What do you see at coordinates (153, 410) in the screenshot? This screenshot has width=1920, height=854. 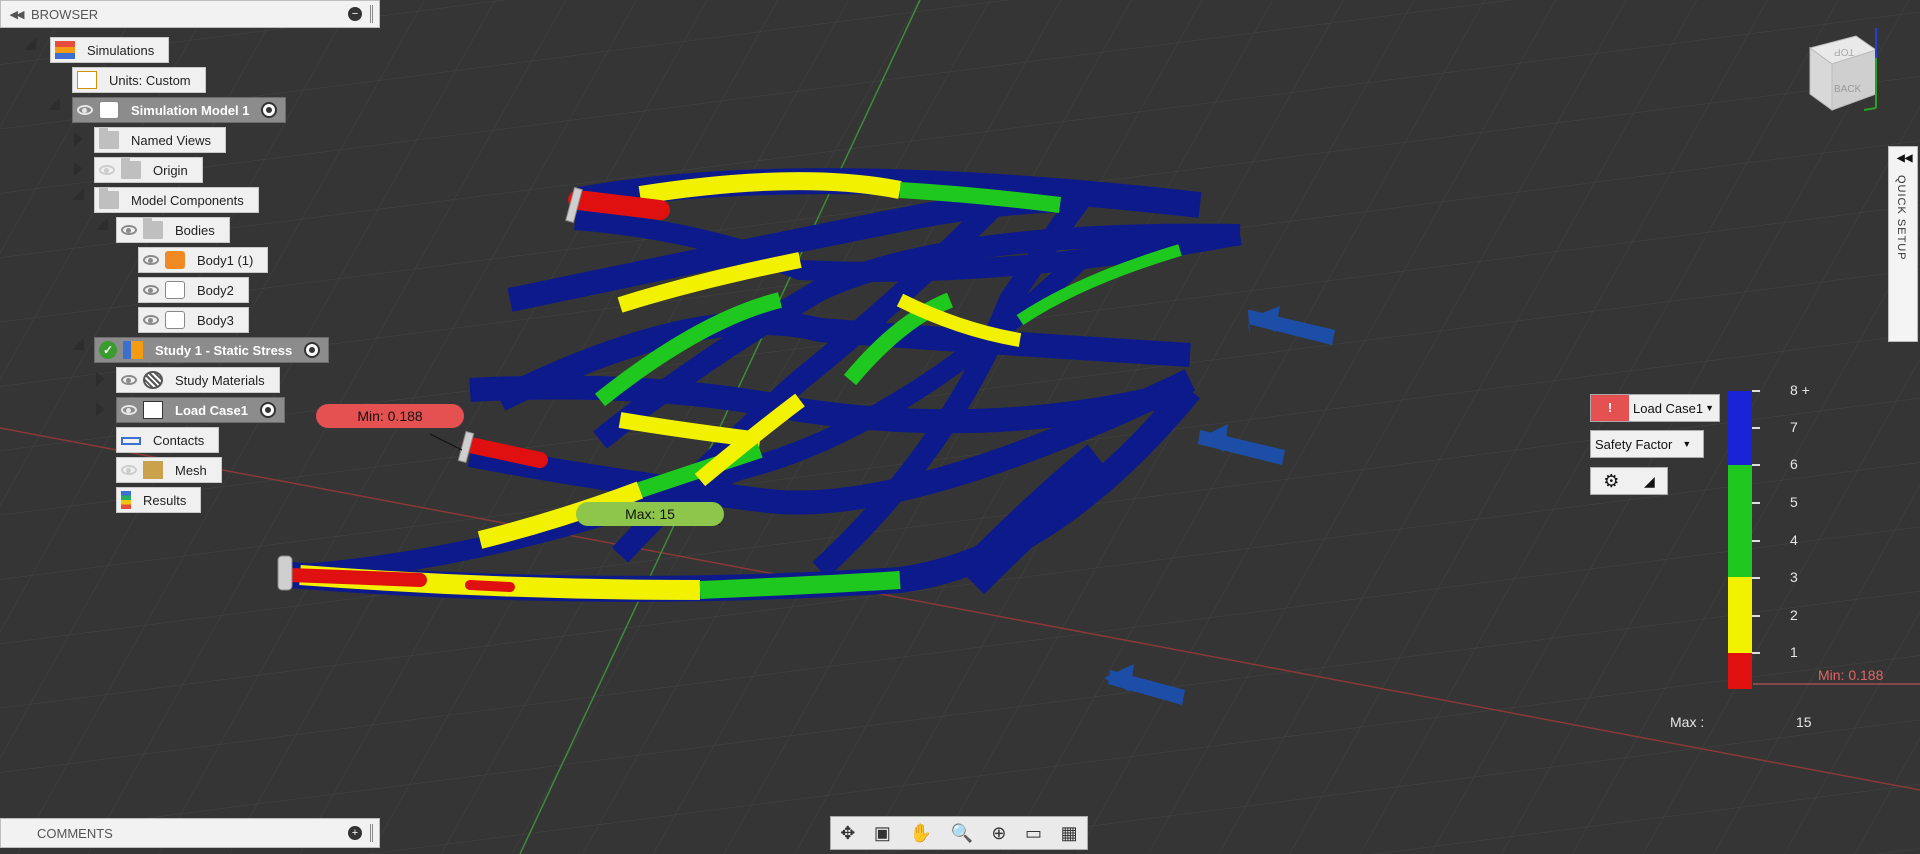 I see `load-case-icon` at bounding box center [153, 410].